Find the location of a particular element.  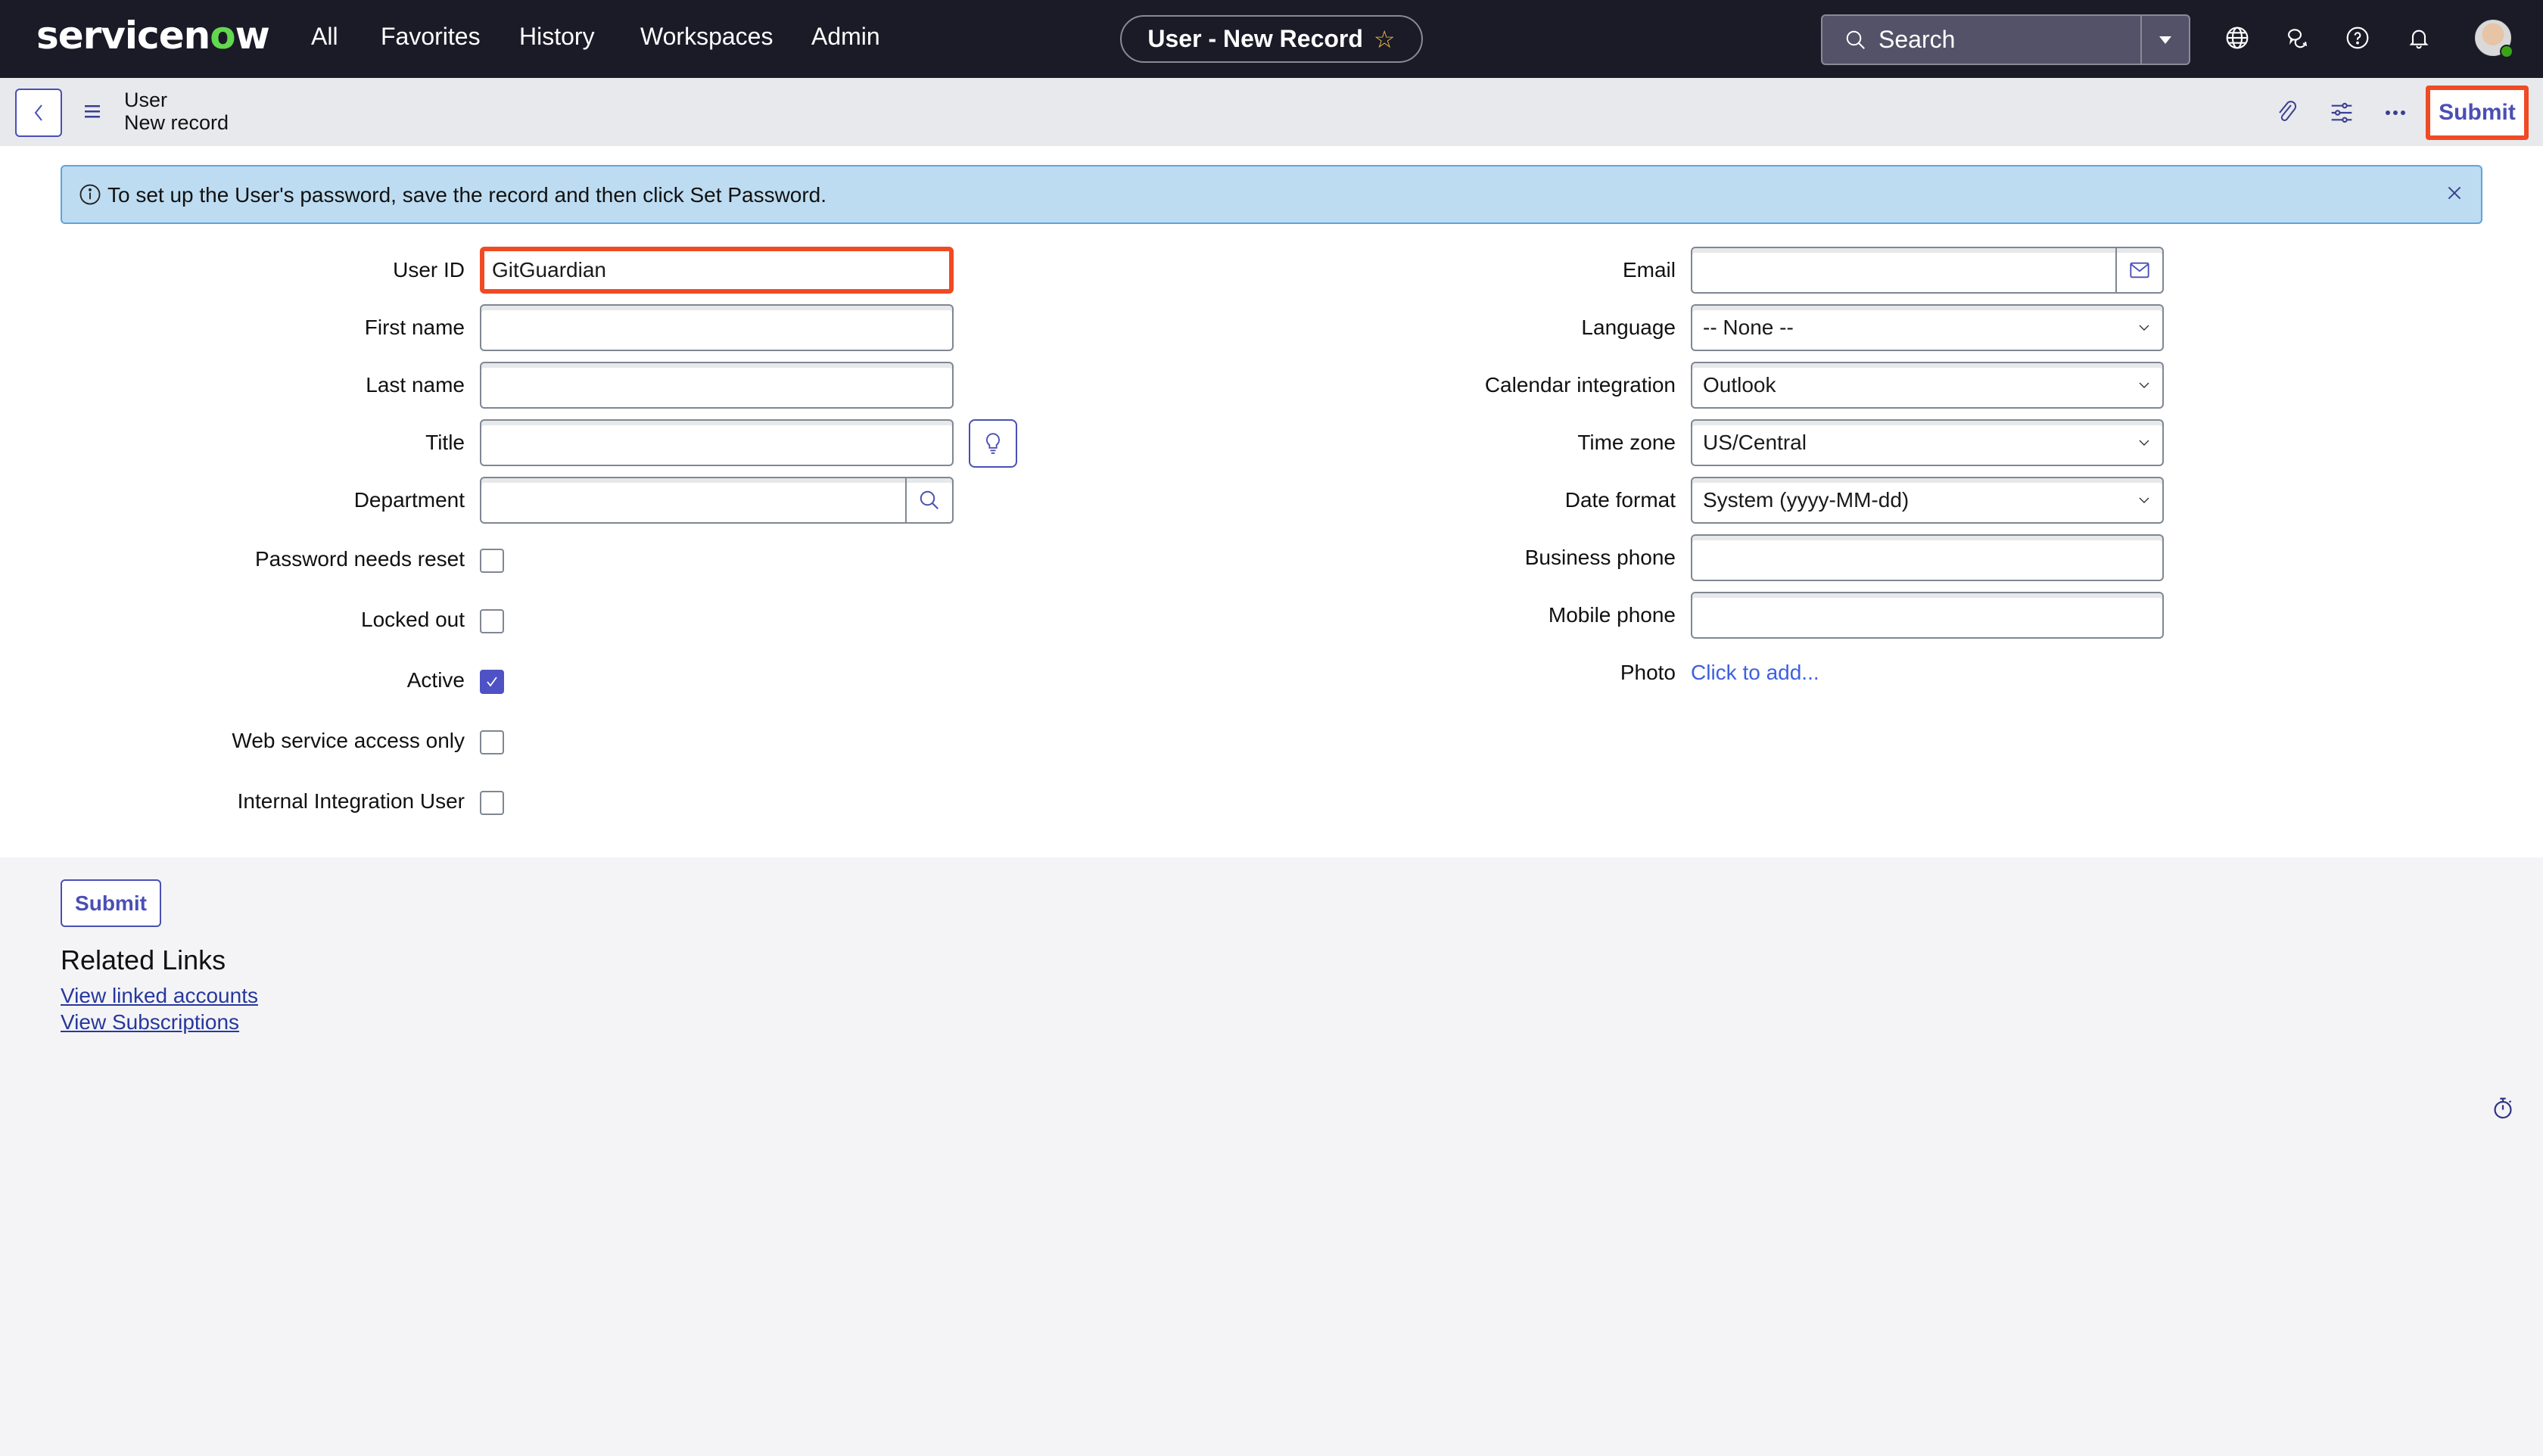

servicenow-logo: servicenow is located at coordinates (153, 36).